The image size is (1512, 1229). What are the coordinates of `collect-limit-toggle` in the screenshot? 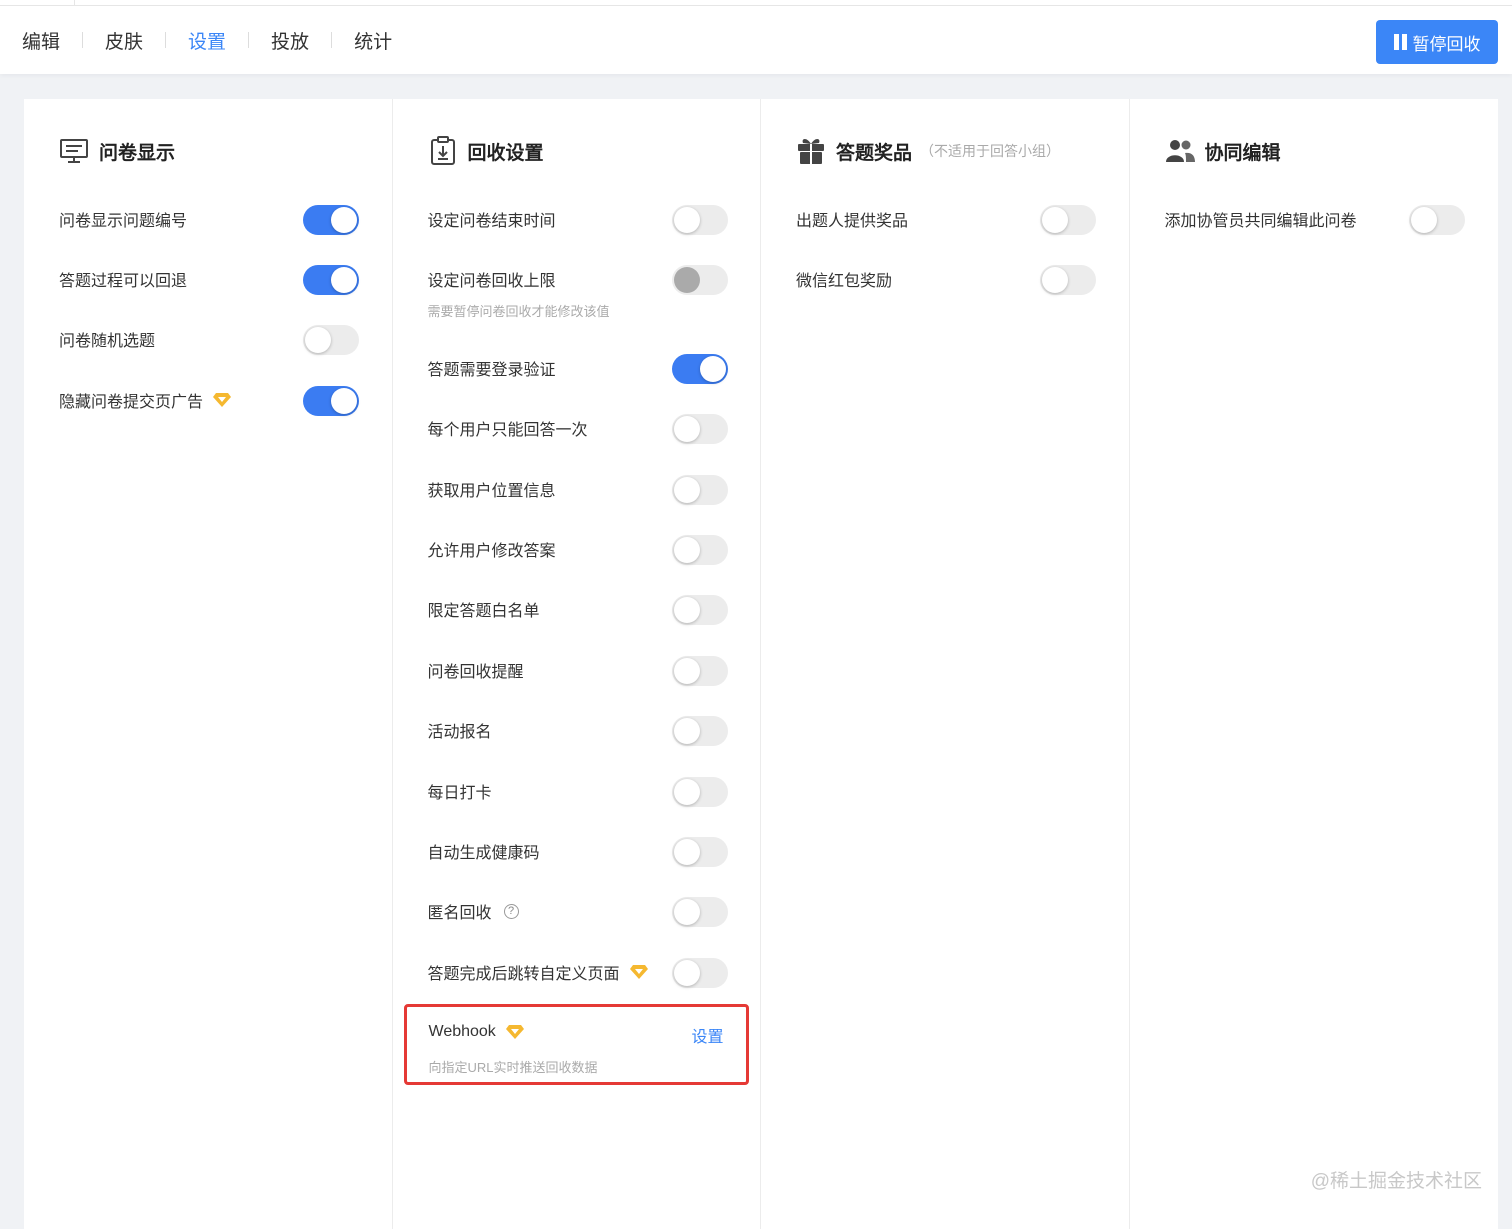 It's located at (699, 280).